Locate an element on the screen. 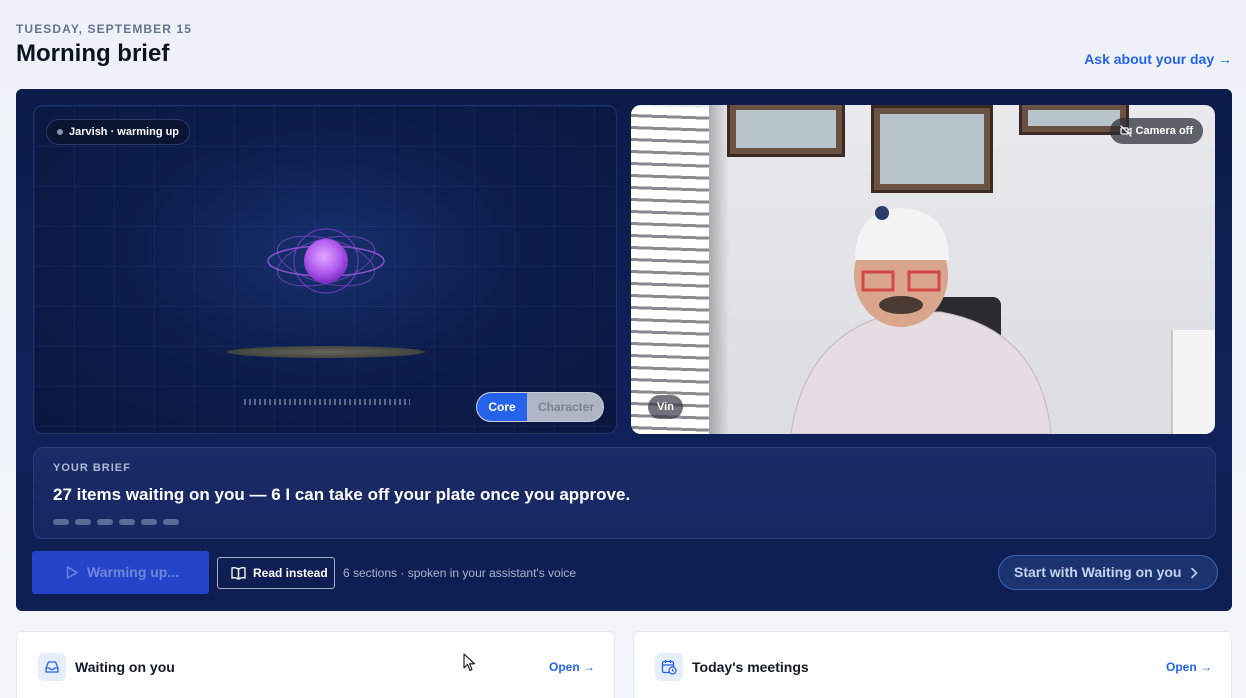 The width and height of the screenshot is (1246, 698). assistant-status-badge: Jarvish · warming up is located at coordinates (118, 132).